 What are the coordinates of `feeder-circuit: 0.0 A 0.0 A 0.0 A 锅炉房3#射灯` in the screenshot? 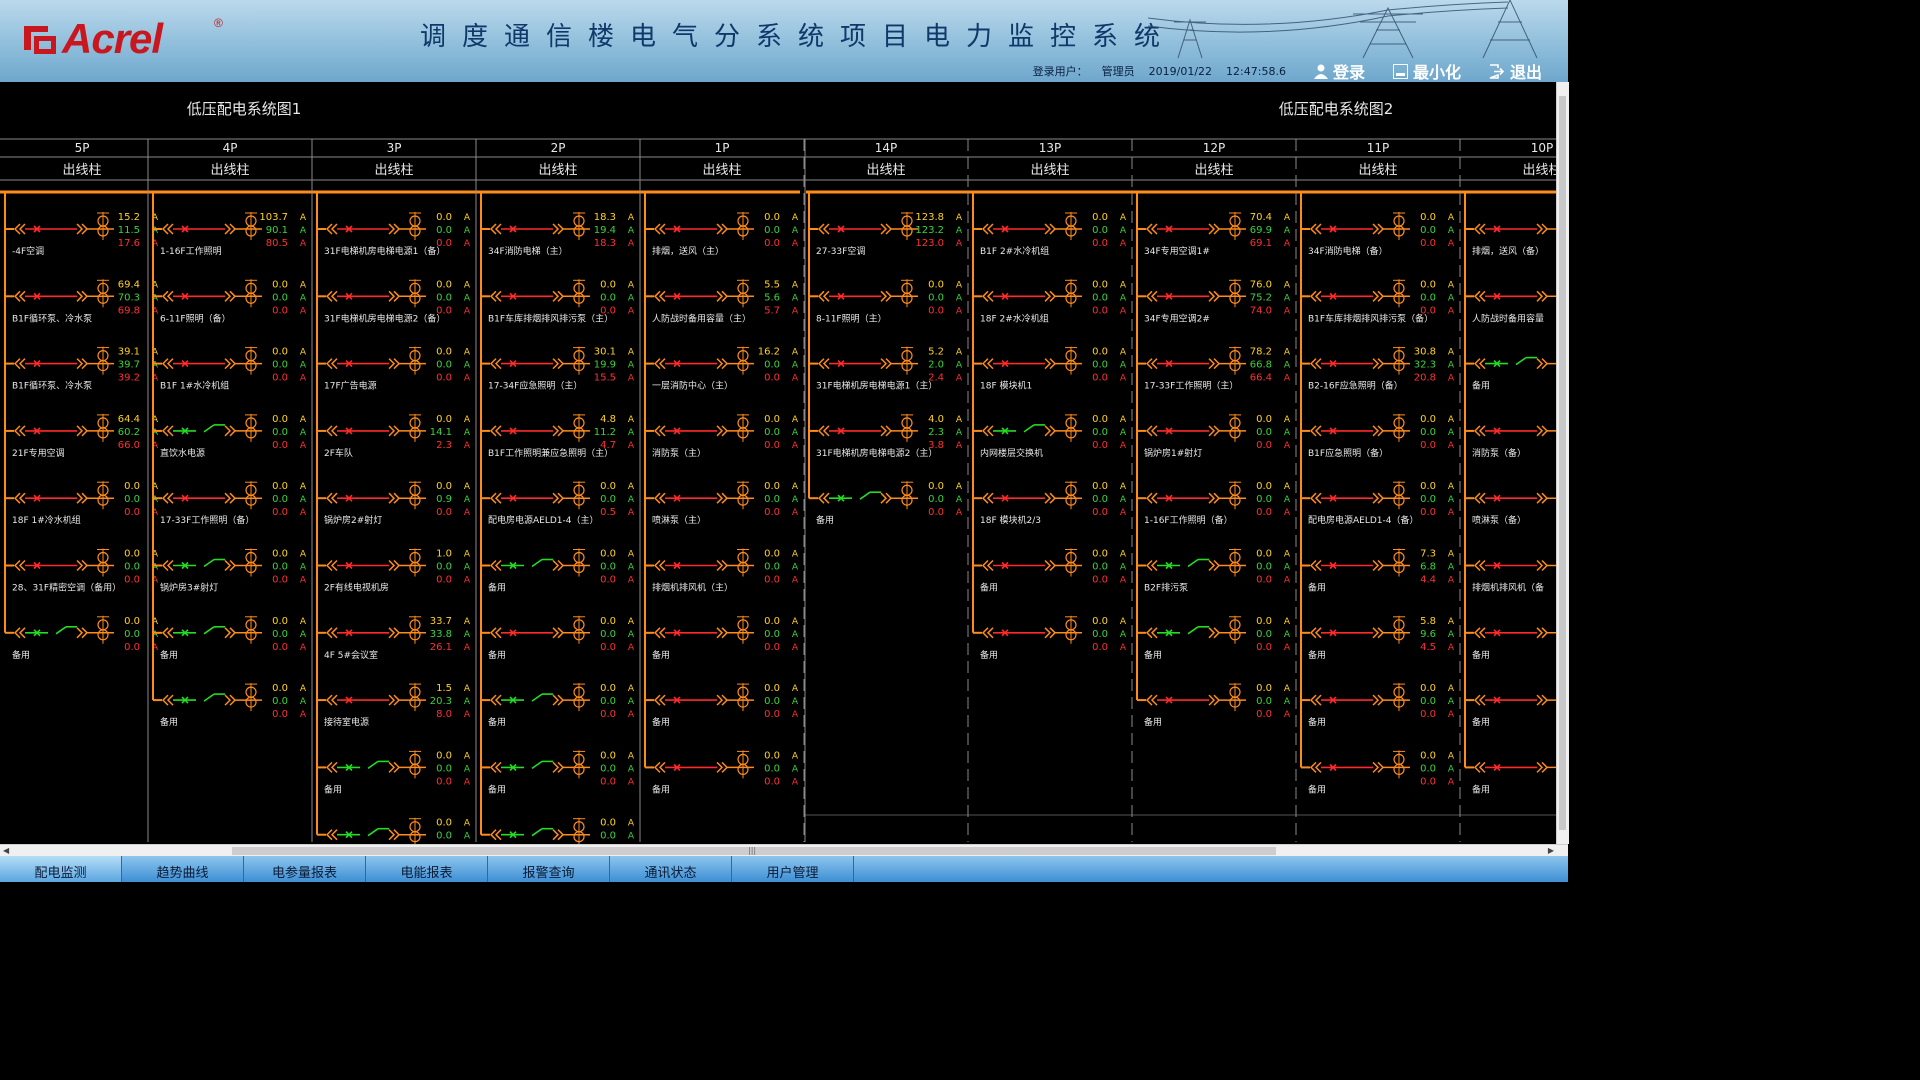 It's located at (230, 571).